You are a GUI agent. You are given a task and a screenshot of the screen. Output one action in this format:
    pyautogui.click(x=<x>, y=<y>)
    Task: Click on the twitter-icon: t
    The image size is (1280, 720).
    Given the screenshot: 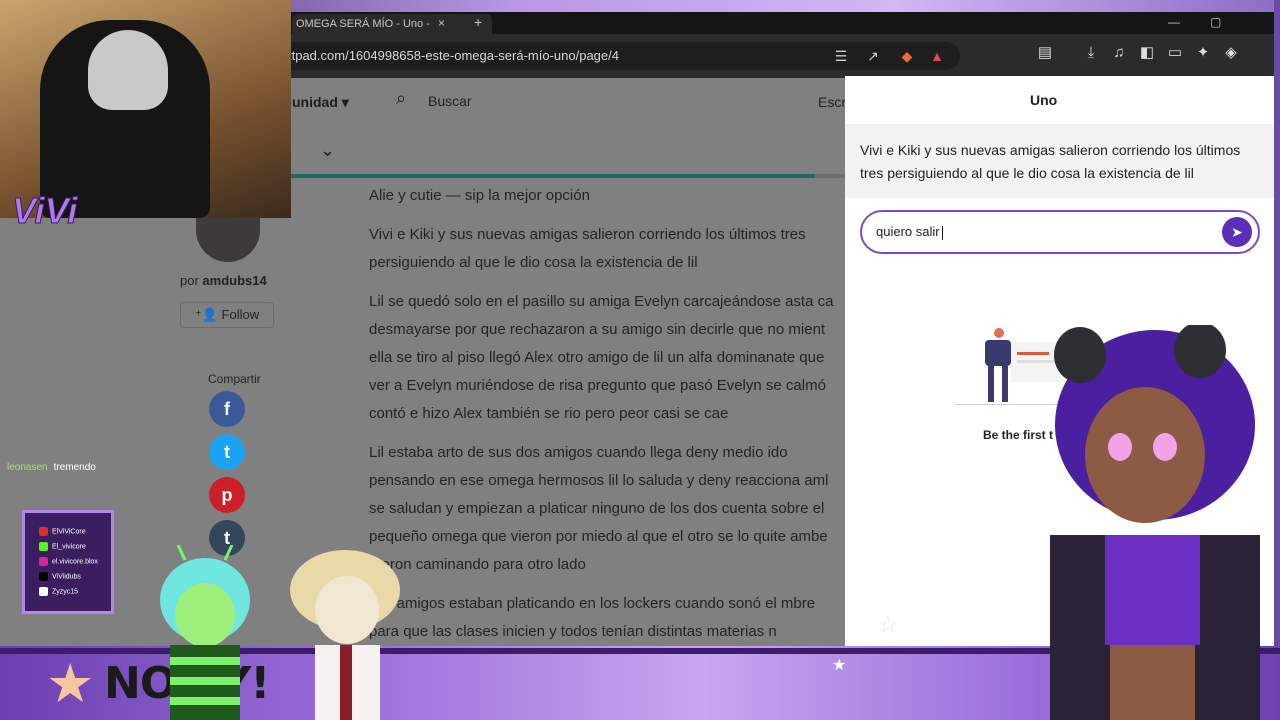 What is the action you would take?
    pyautogui.click(x=227, y=452)
    